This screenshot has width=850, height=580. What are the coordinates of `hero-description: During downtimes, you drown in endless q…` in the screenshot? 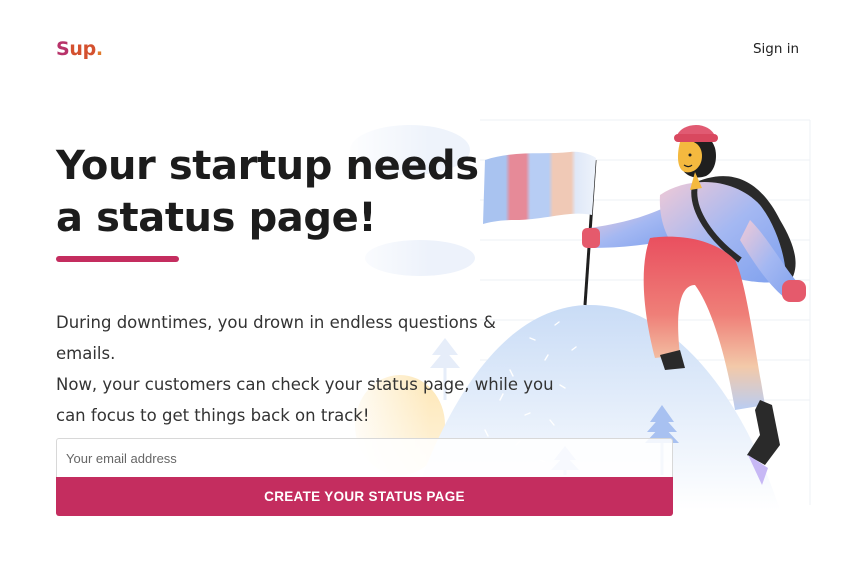 It's located at (306, 369).